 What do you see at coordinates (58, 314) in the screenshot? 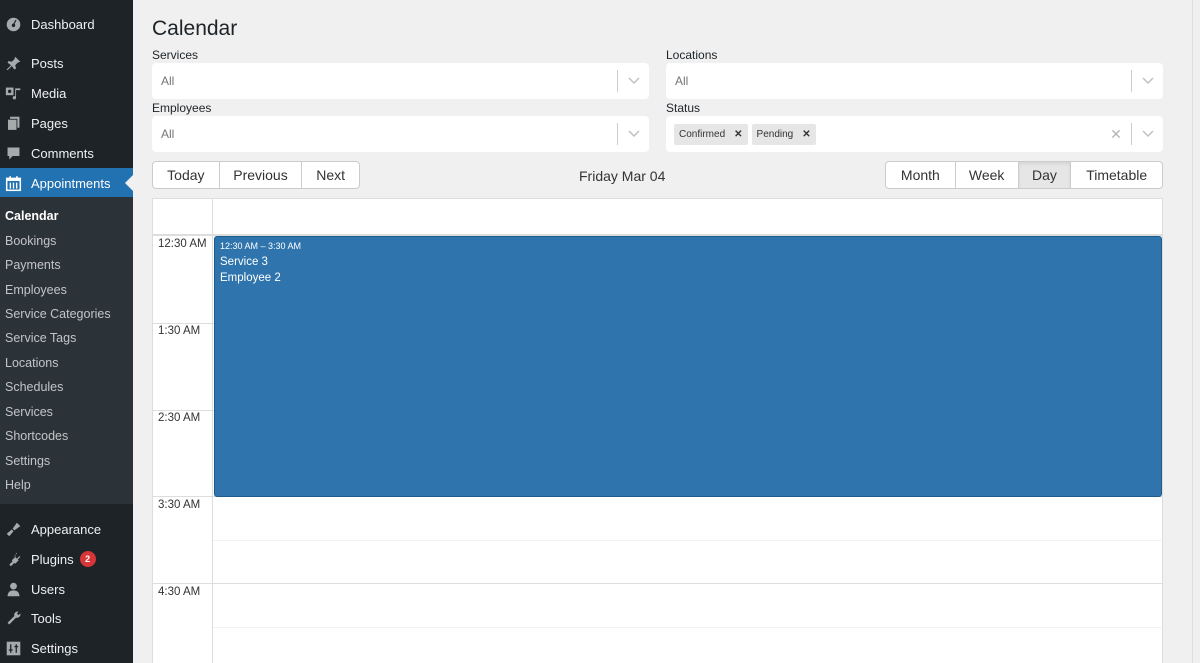
I see `submenu-service-categories: Service Categories` at bounding box center [58, 314].